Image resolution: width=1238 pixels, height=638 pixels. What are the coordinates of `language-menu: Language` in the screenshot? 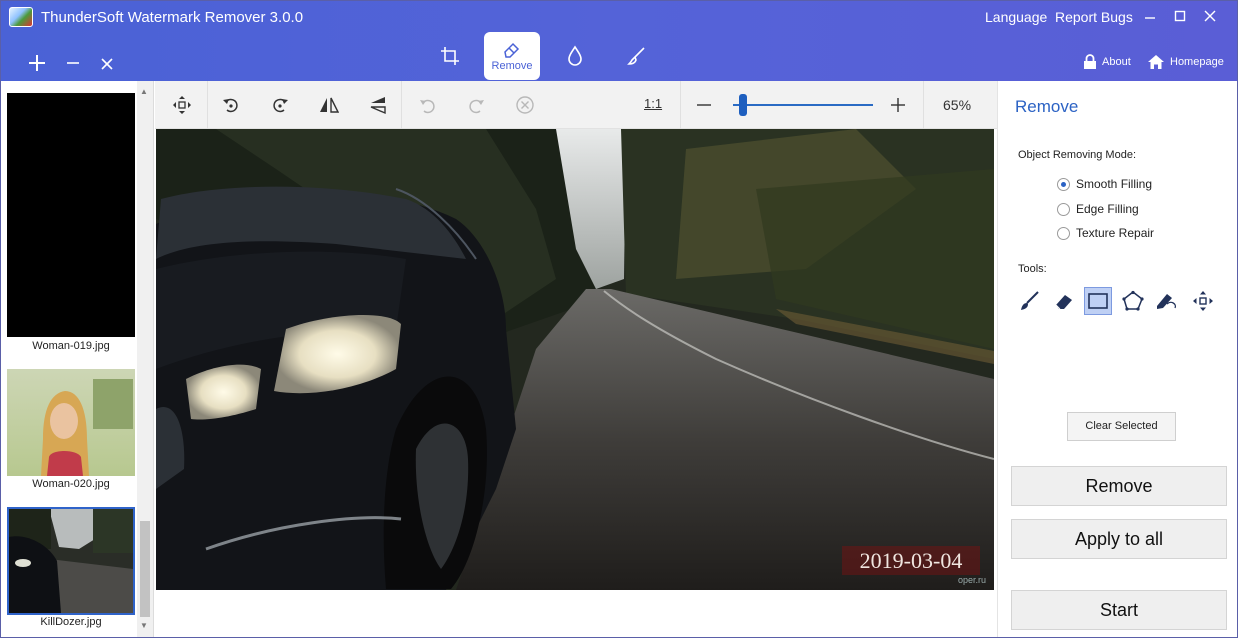 It's located at (1016, 17).